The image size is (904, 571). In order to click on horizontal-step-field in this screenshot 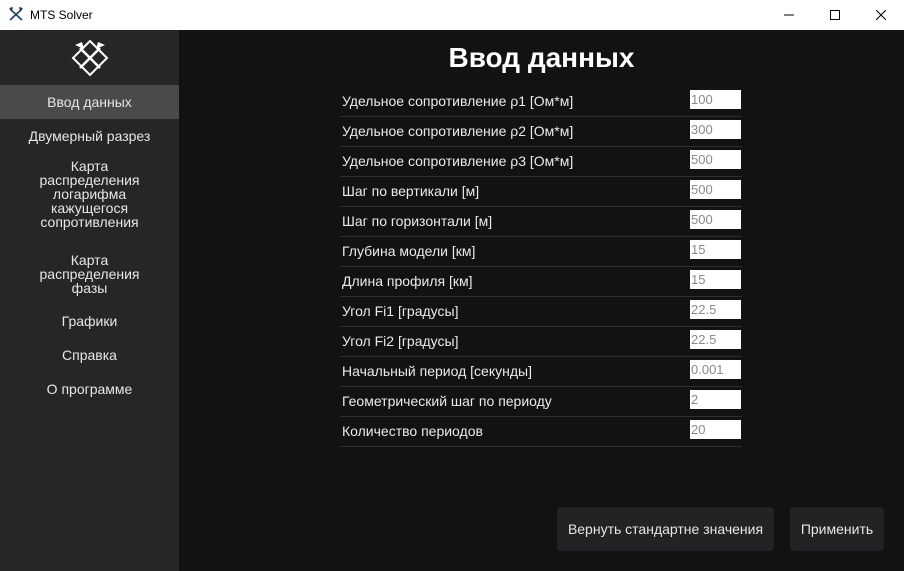, I will do `click(715, 219)`.